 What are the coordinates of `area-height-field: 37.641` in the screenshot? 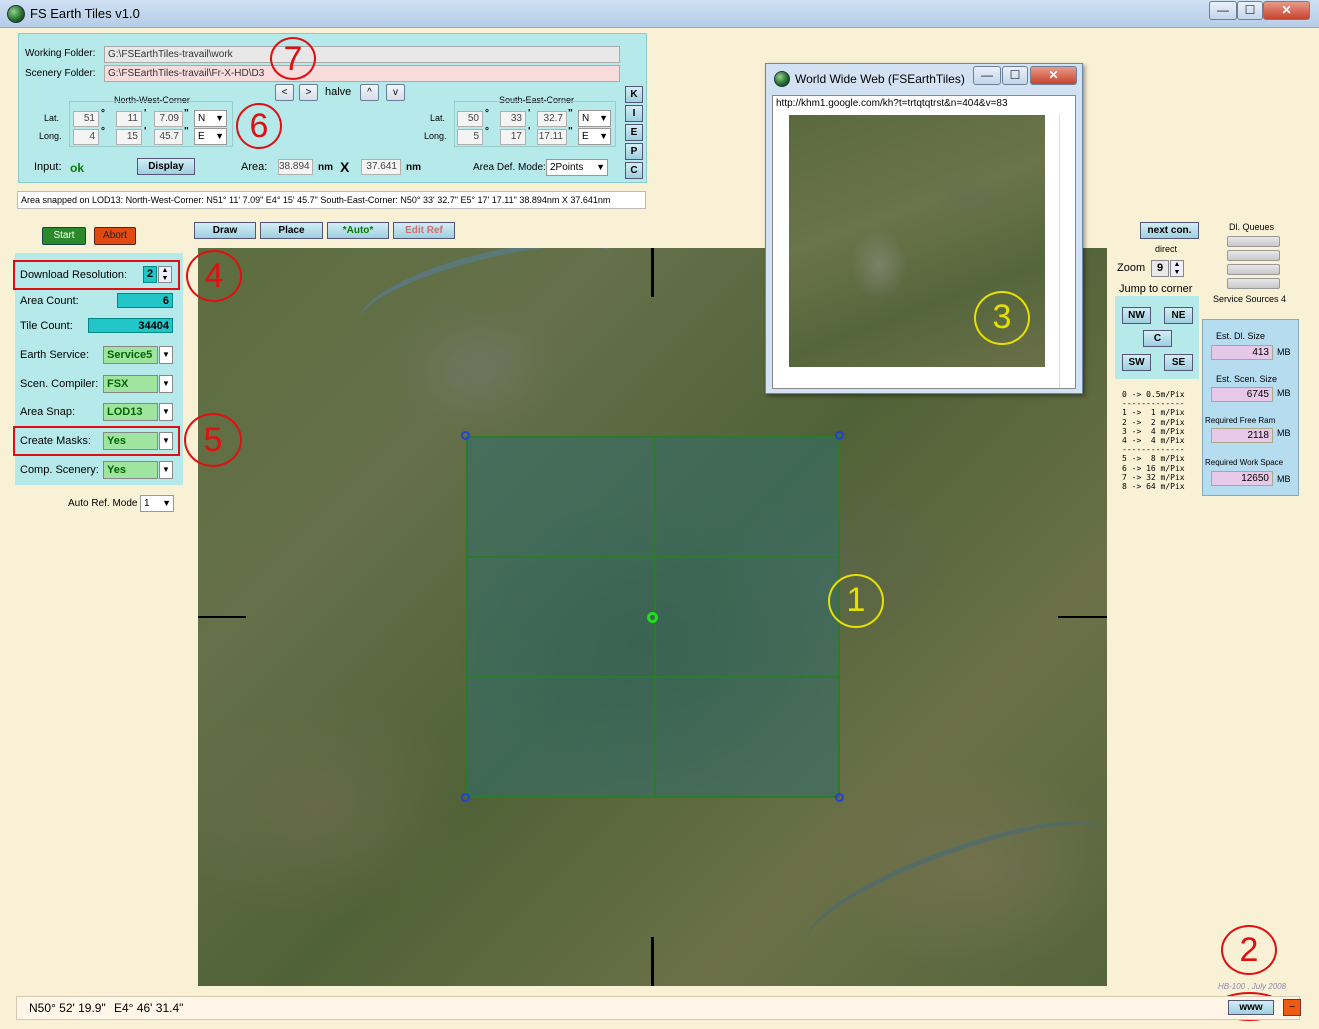 It's located at (381, 167).